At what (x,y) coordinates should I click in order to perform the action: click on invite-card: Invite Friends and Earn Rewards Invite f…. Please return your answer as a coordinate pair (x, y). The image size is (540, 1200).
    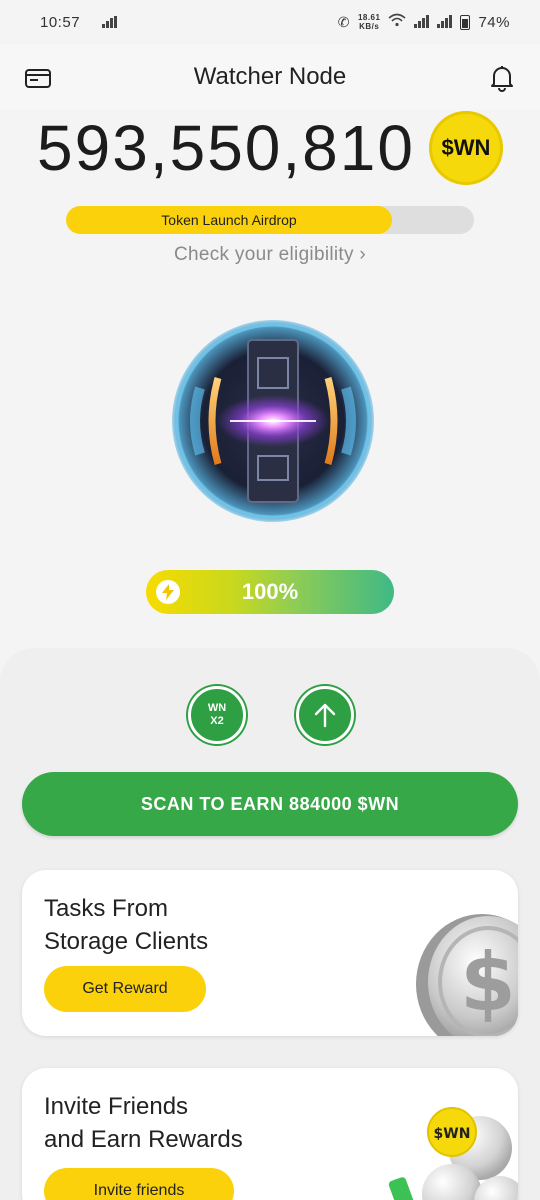
    Looking at the image, I should click on (270, 1134).